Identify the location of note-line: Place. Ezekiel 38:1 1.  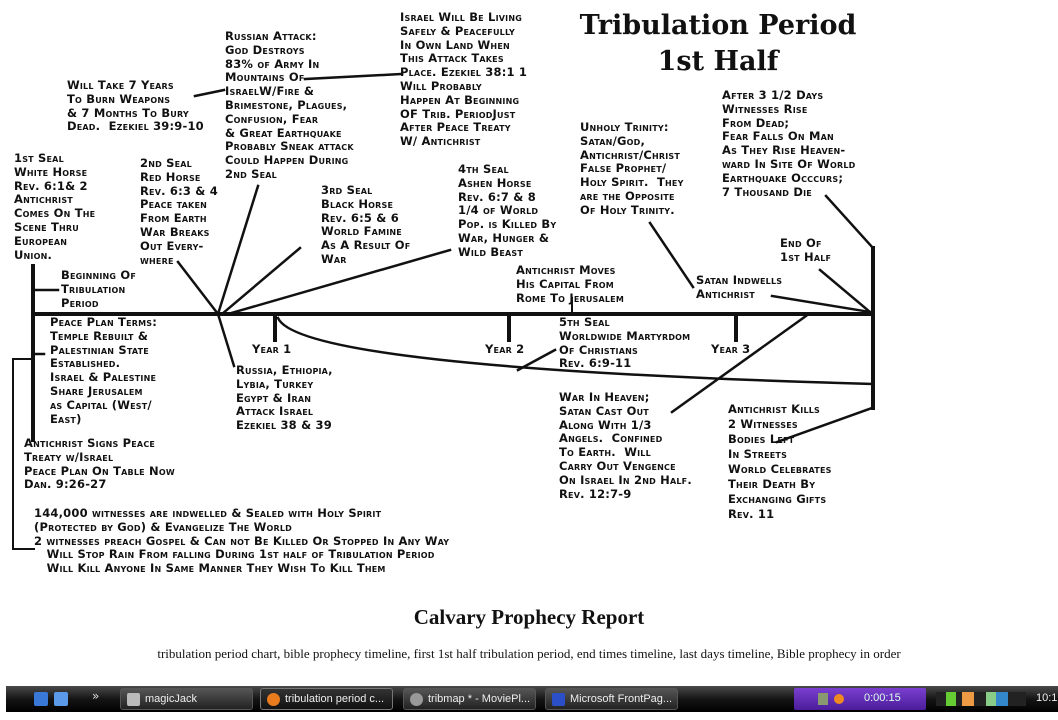
(464, 72).